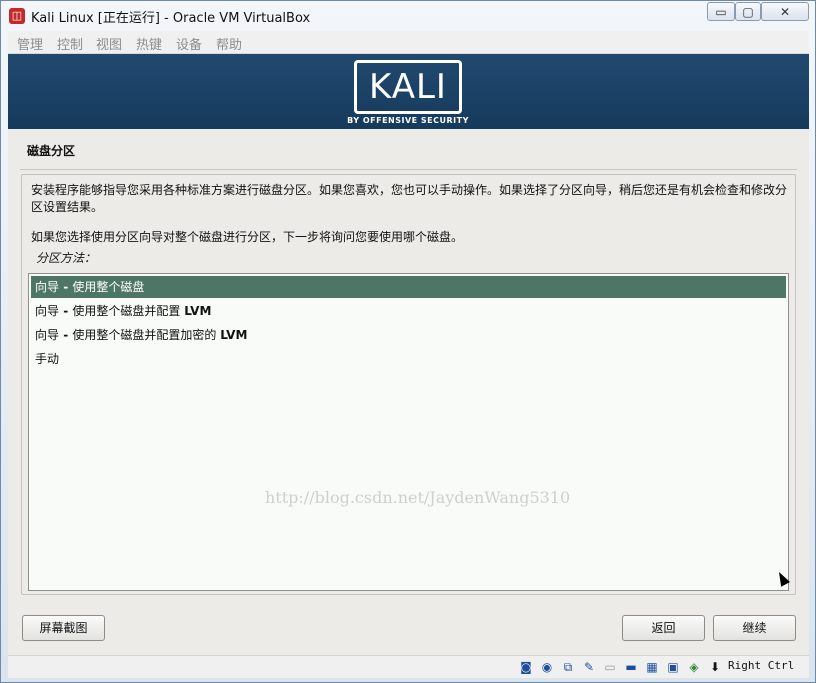 The width and height of the screenshot is (816, 683). I want to click on list-item-guided-entire-disk: 向导 - 使用整个磁盘, so click(408, 287).